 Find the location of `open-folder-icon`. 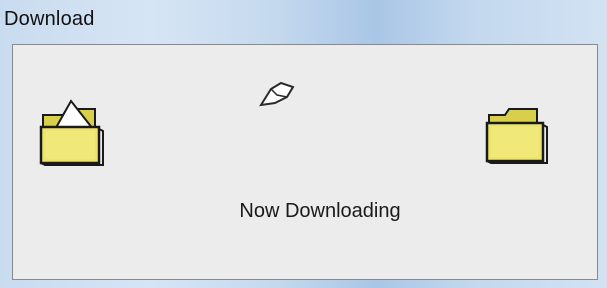

open-folder-icon is located at coordinates (72, 135).